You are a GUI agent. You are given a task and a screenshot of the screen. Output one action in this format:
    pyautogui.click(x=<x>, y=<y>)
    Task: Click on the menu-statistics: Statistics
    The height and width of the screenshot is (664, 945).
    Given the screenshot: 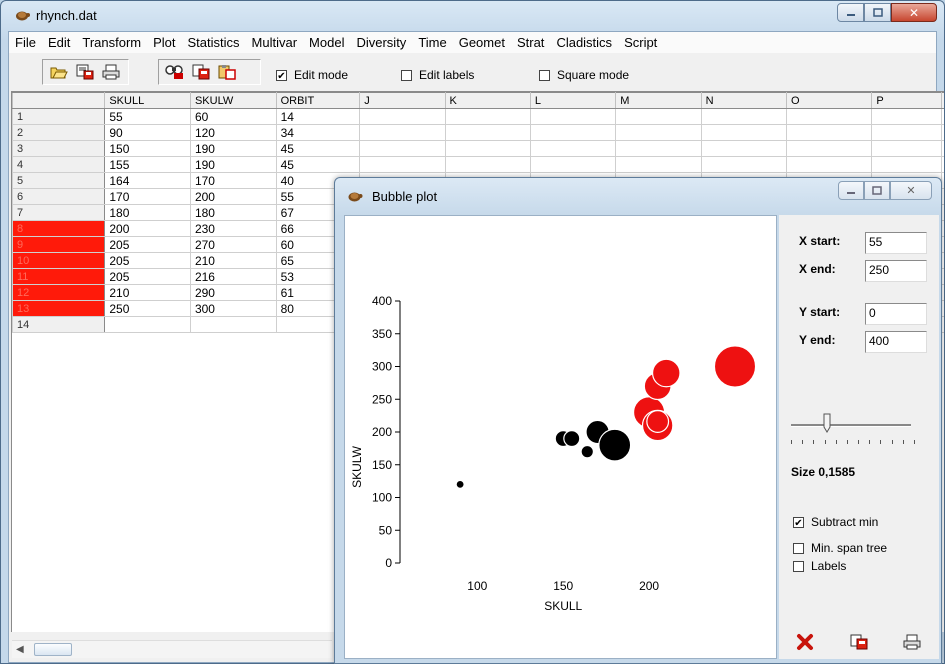 What is the action you would take?
    pyautogui.click(x=214, y=42)
    